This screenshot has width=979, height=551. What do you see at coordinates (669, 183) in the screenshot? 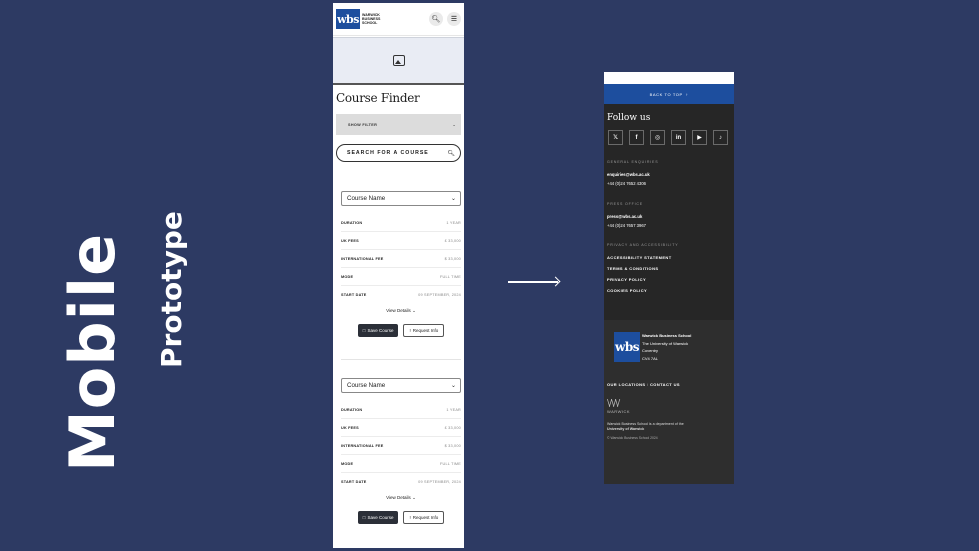
I see `general-phone: +44 (0)24 7652 4306` at bounding box center [669, 183].